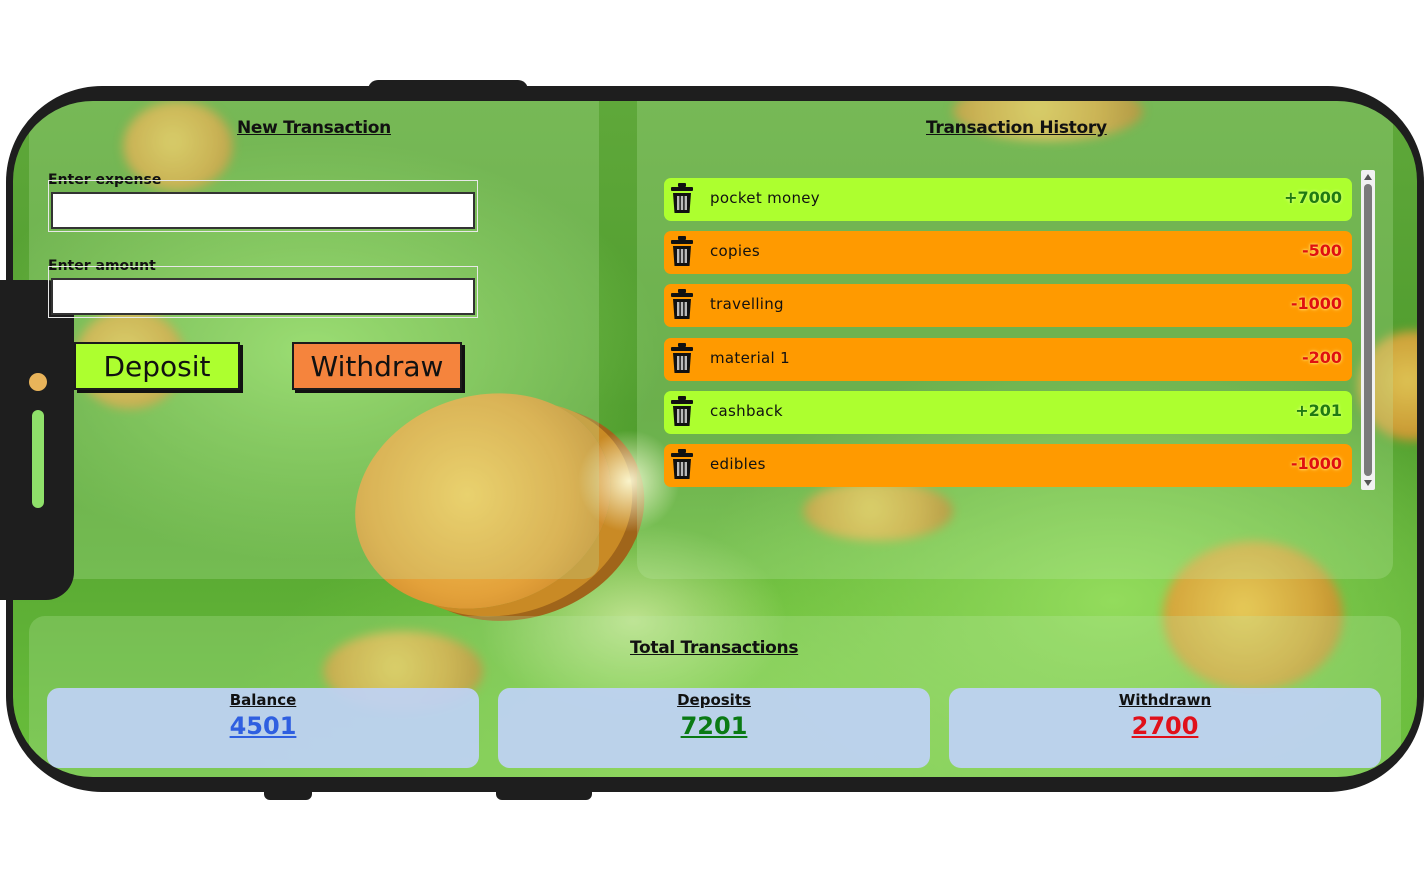 The image size is (1428, 880). Describe the element at coordinates (714, 648) in the screenshot. I see `total-transactions-title: Total Transactions` at that location.